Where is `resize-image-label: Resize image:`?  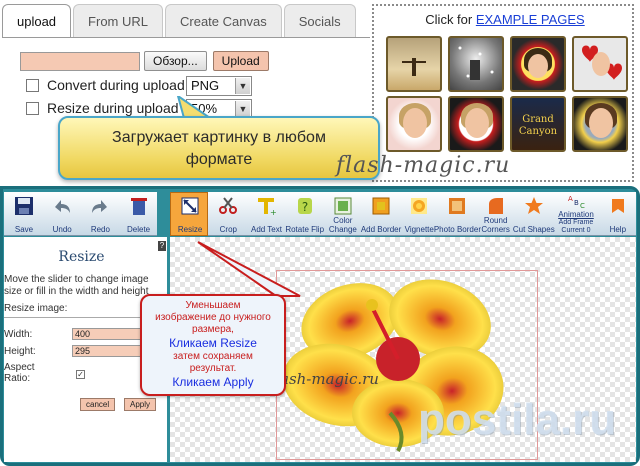 resize-image-label: Resize image: is located at coordinates (36, 308).